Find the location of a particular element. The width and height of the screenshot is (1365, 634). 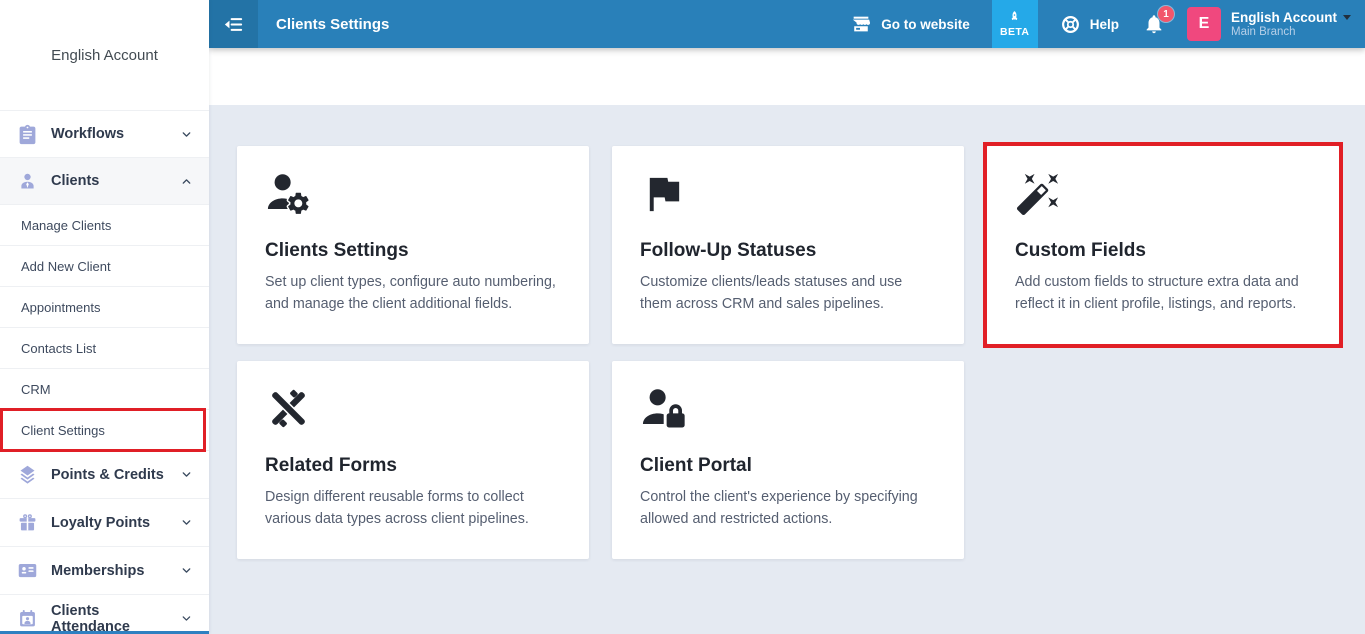

rocket-icon is located at coordinates (1014, 16).